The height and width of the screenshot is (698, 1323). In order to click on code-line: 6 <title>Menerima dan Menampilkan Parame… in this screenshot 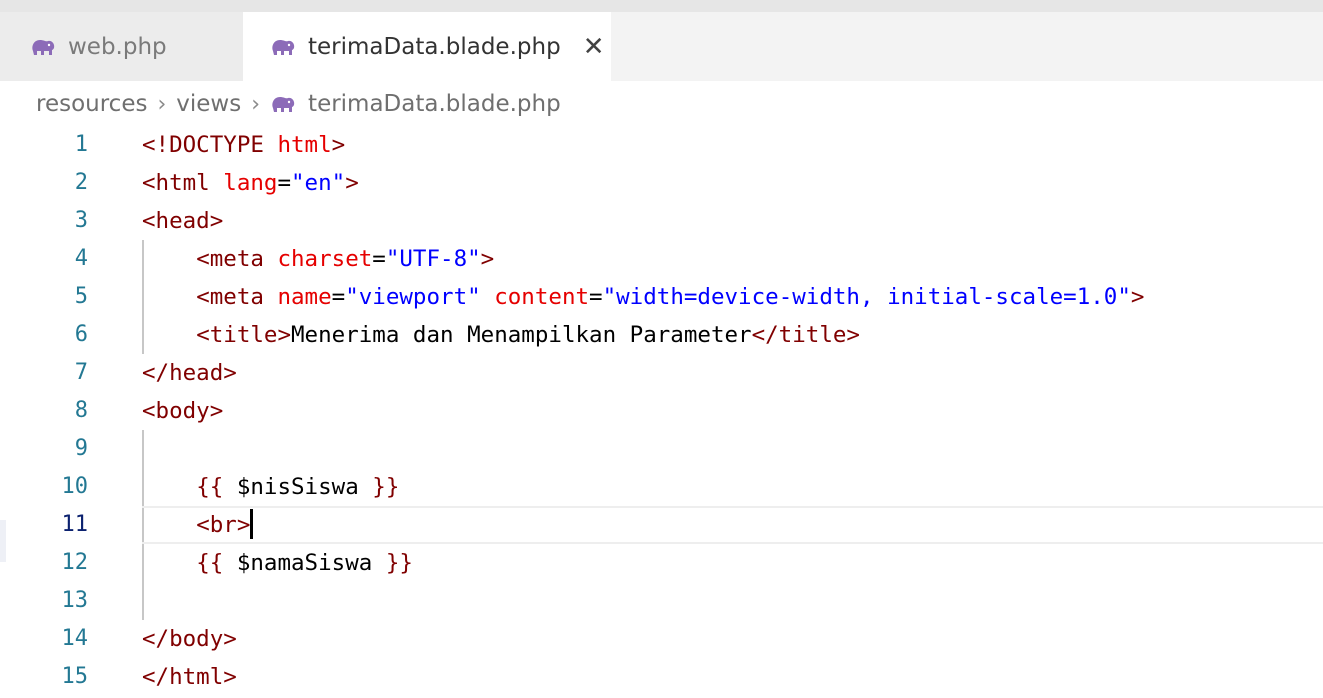, I will do `click(661, 335)`.